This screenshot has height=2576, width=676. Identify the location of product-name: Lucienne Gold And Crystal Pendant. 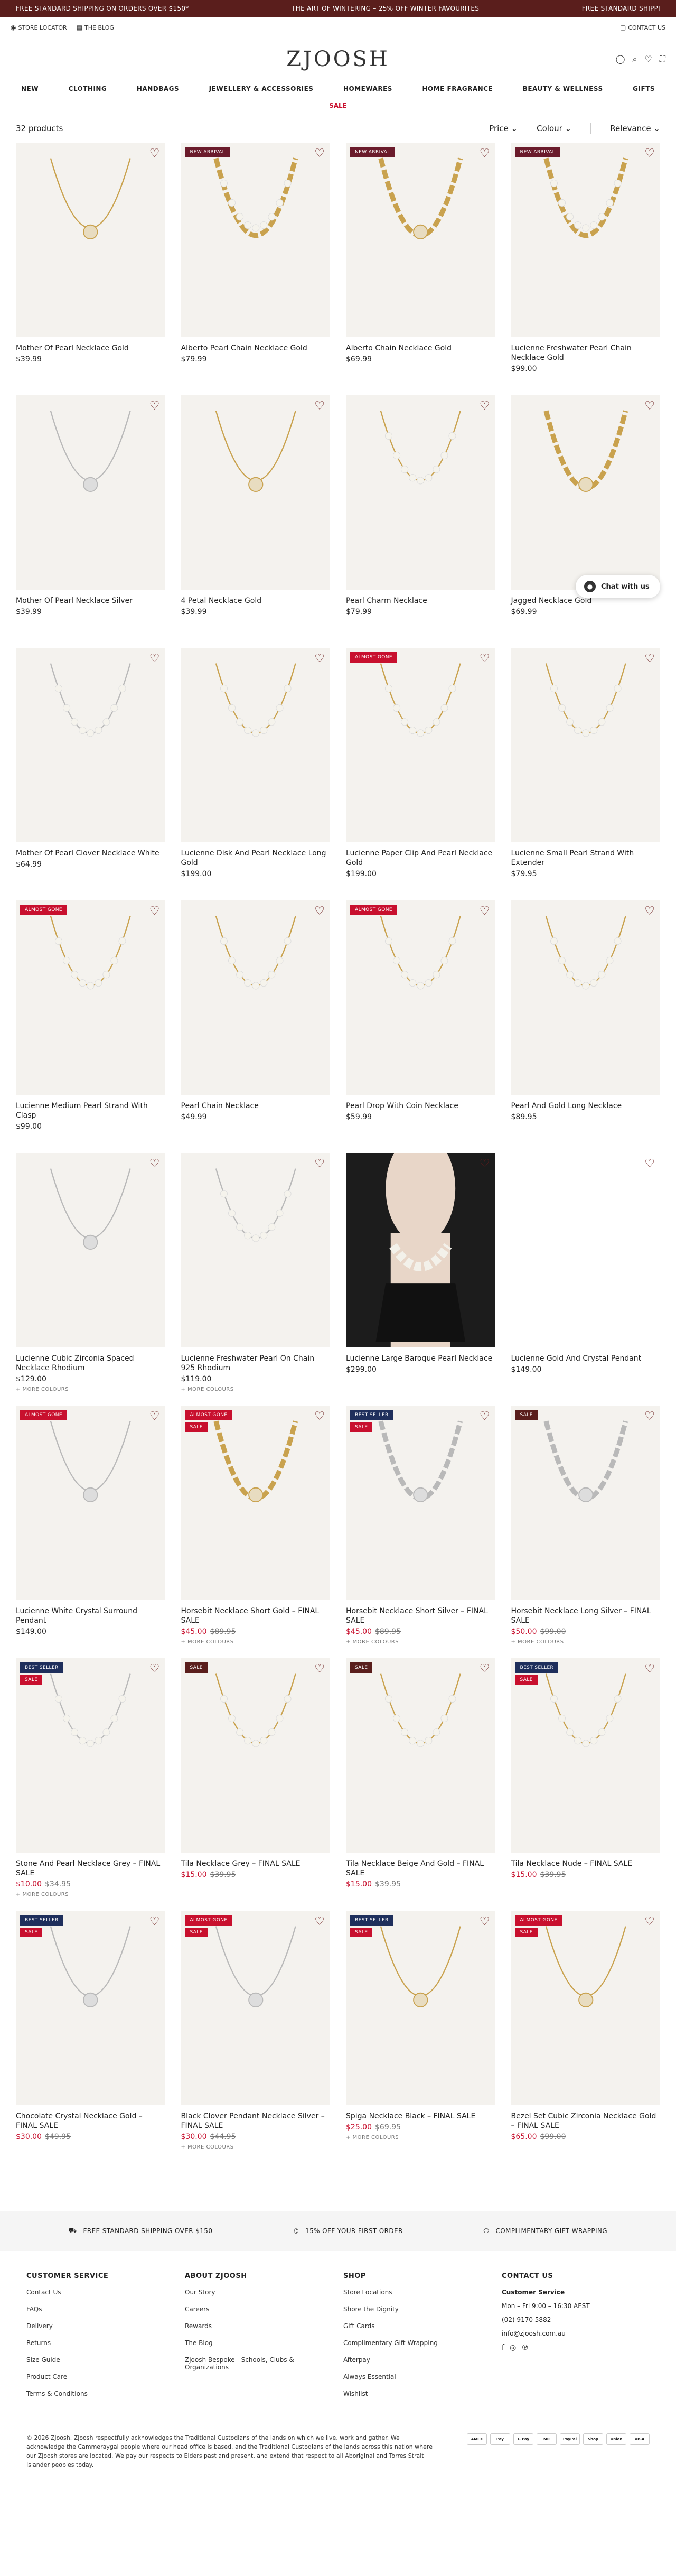
(586, 1358).